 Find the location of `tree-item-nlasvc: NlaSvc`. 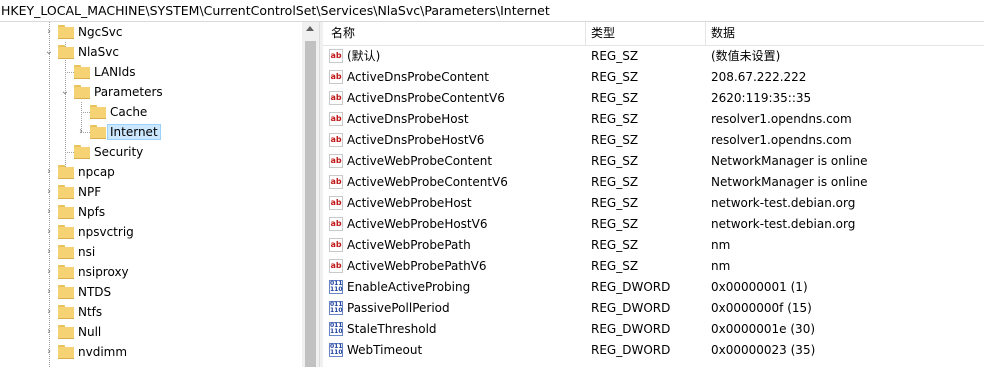

tree-item-nlasvc: NlaSvc is located at coordinates (88, 52).